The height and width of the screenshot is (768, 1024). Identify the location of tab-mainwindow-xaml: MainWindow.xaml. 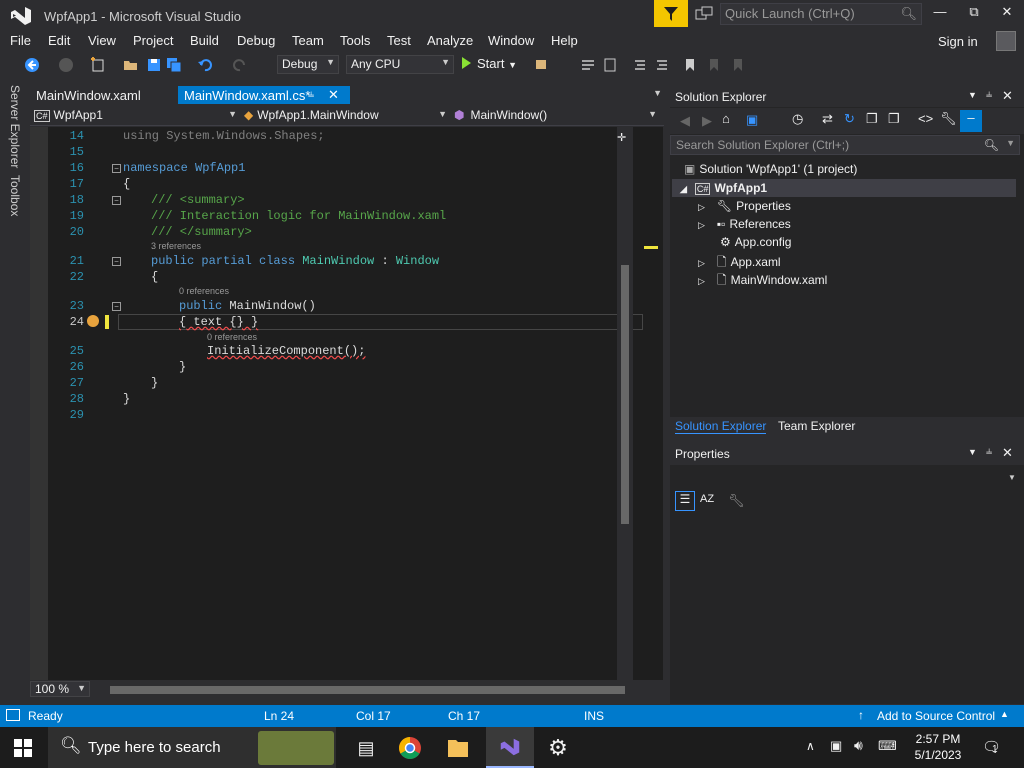
(88, 95).